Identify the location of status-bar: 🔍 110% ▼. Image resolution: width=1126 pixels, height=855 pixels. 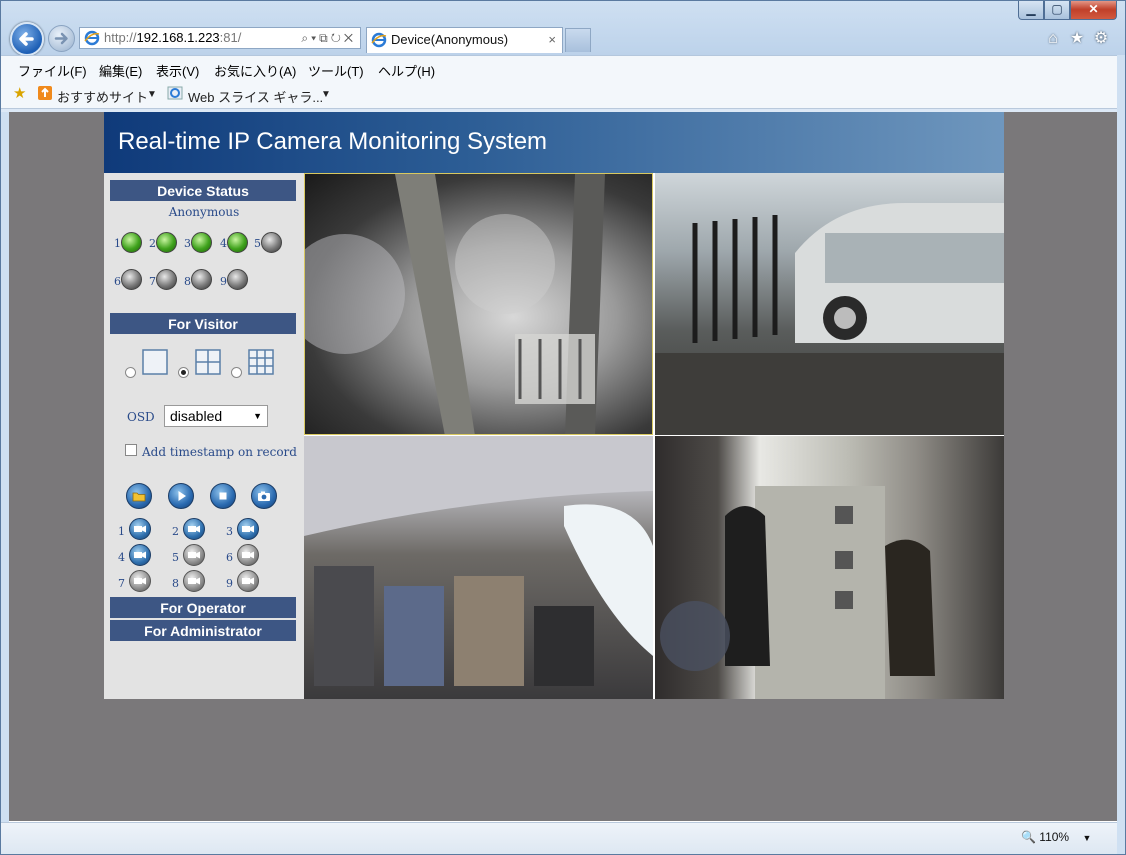
(559, 838).